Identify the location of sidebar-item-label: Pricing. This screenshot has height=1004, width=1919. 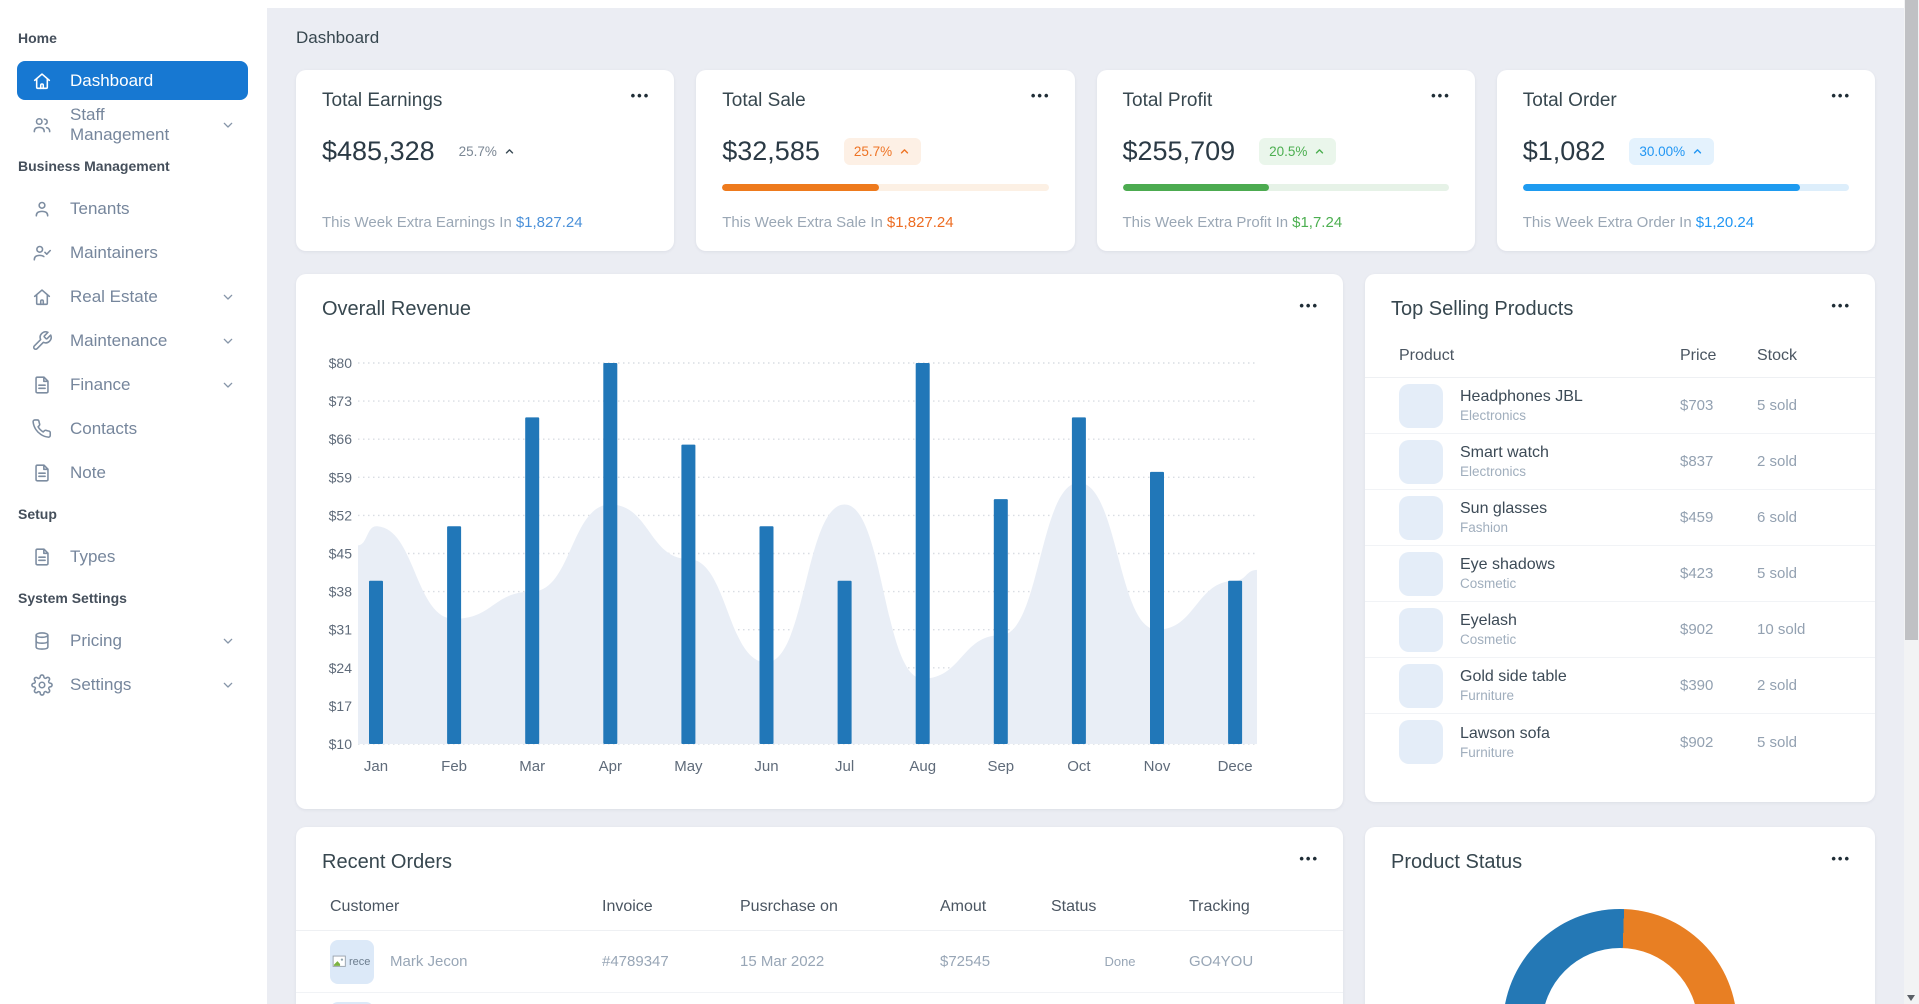
(96, 640).